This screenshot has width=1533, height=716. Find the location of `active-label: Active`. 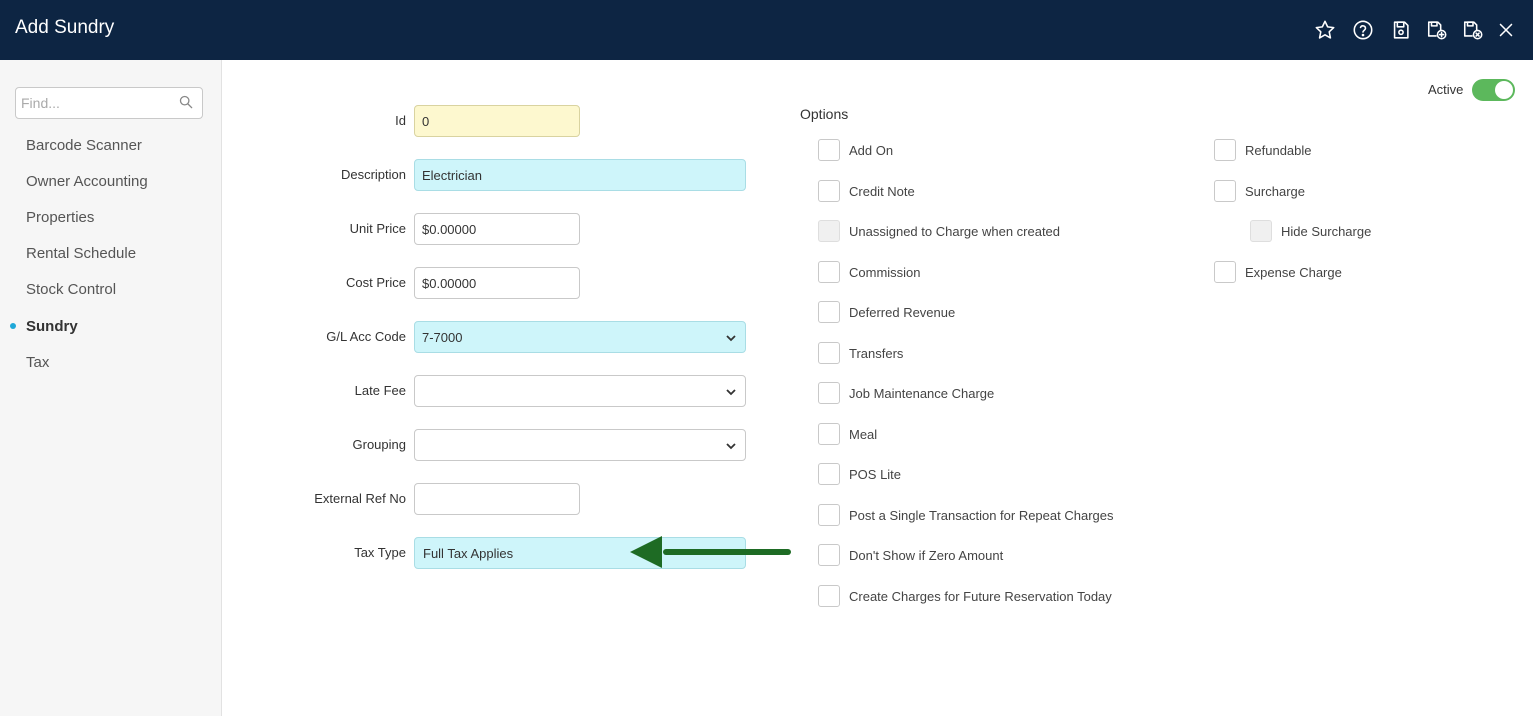

active-label: Active is located at coordinates (1446, 89).